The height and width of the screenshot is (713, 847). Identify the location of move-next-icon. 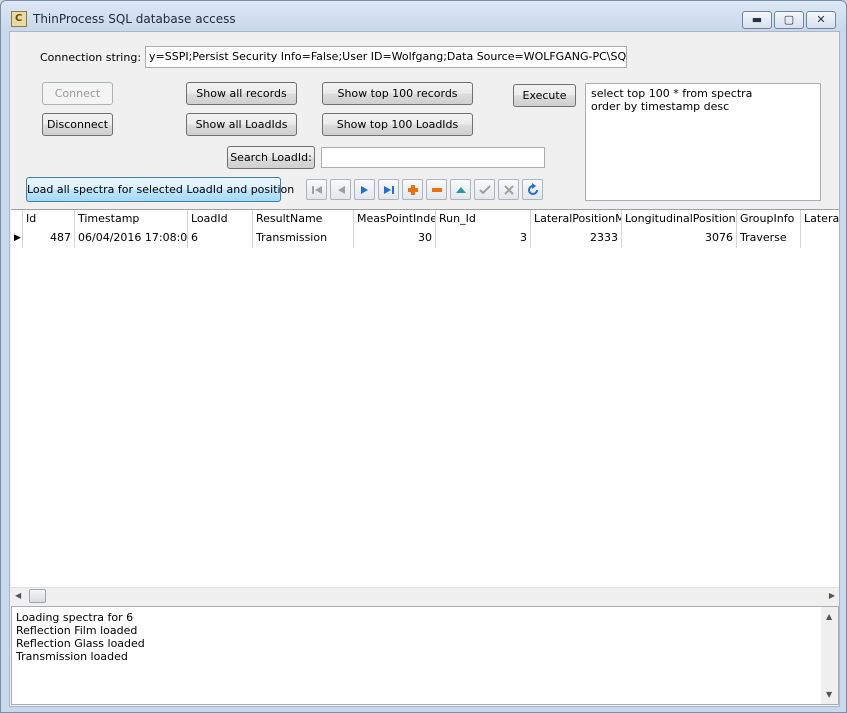
(364, 189).